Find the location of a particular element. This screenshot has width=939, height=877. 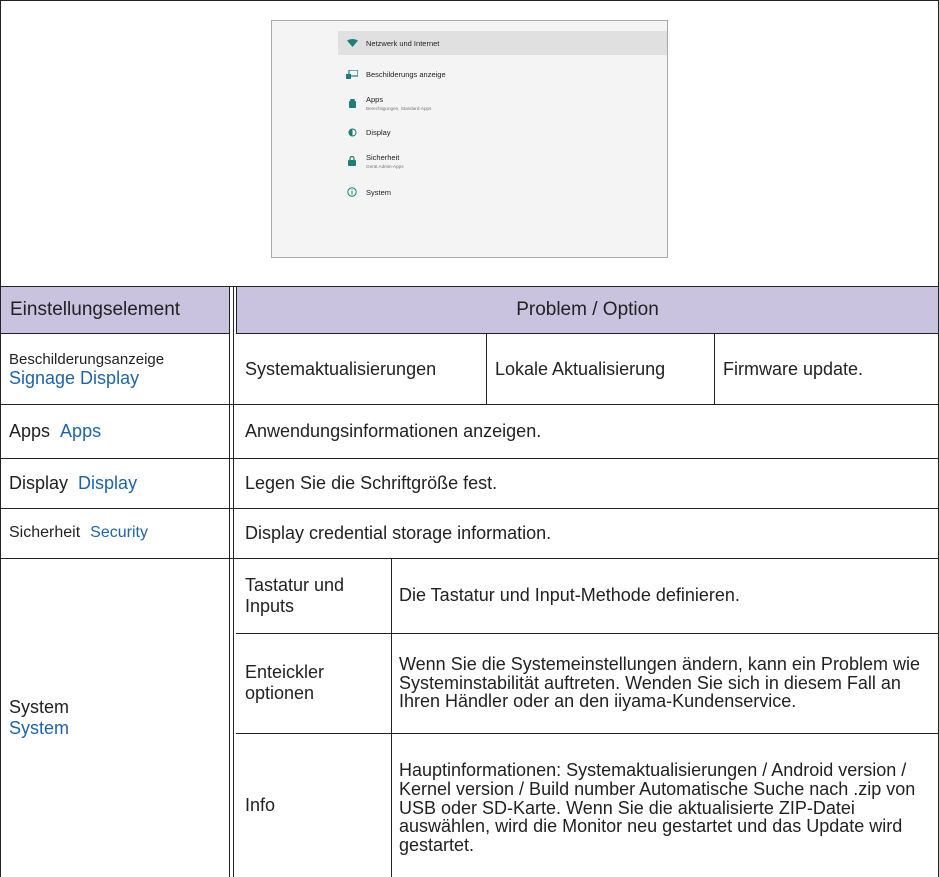

setting-security: Sicherheit Security is located at coordinates (116, 533).